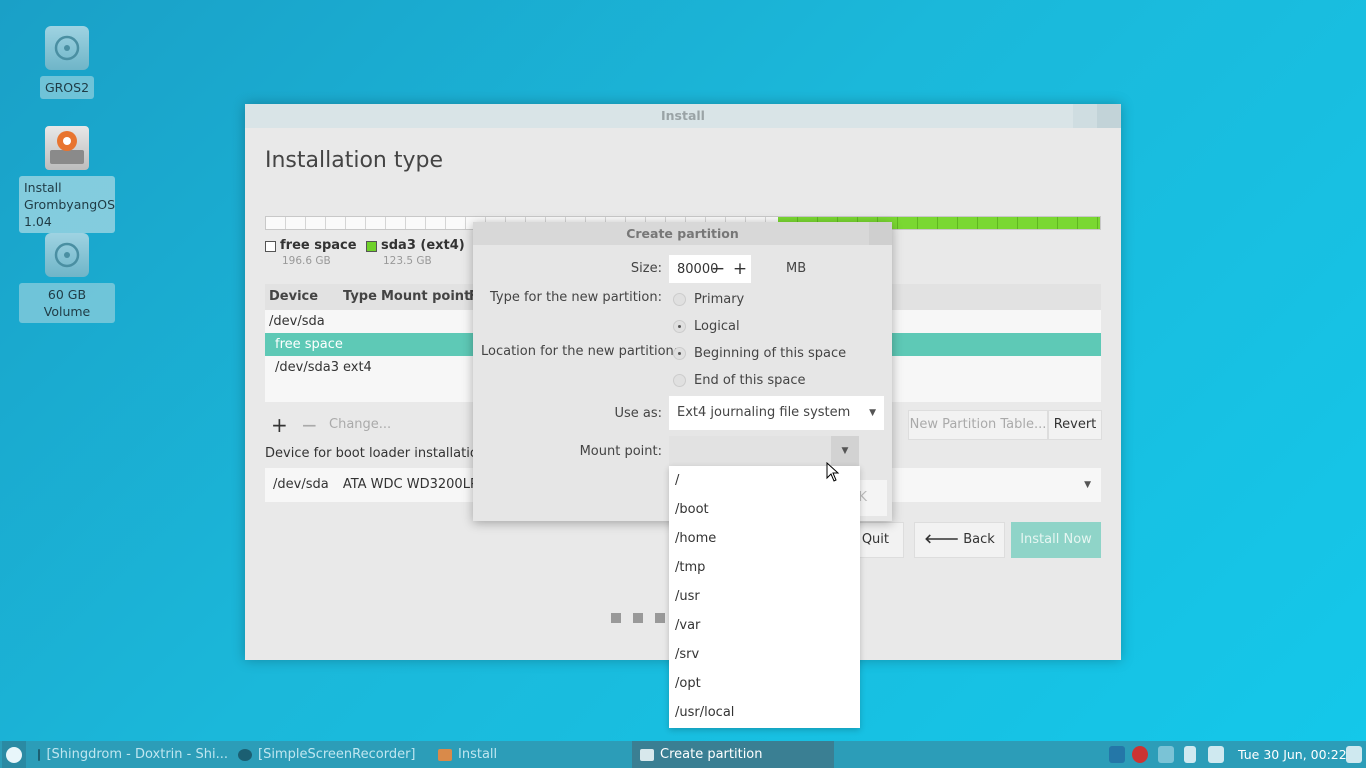 The image size is (1366, 768). I want to click on legend-free-space: free space 196.6 GB, so click(311, 252).